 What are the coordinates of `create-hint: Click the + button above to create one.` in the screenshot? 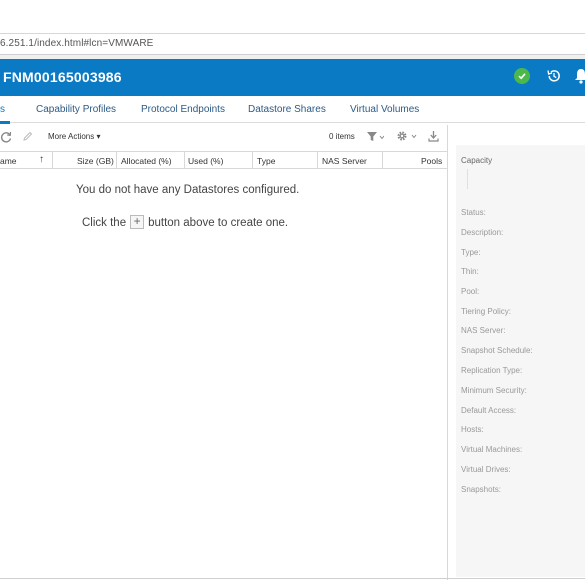 It's located at (185, 222).